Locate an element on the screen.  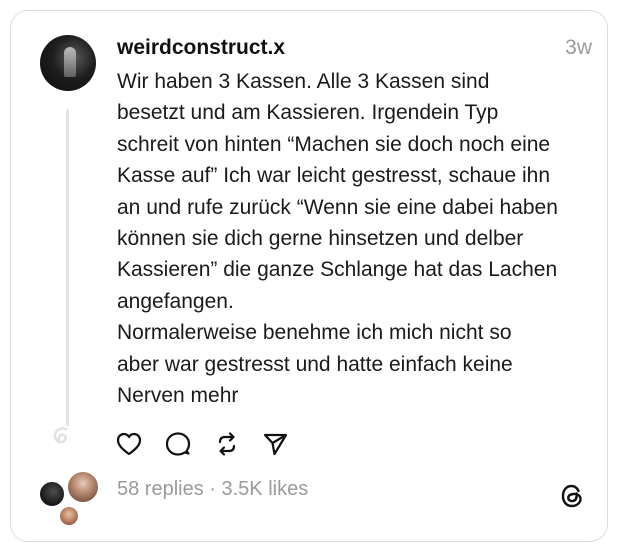
reply-button is located at coordinates (178, 444).